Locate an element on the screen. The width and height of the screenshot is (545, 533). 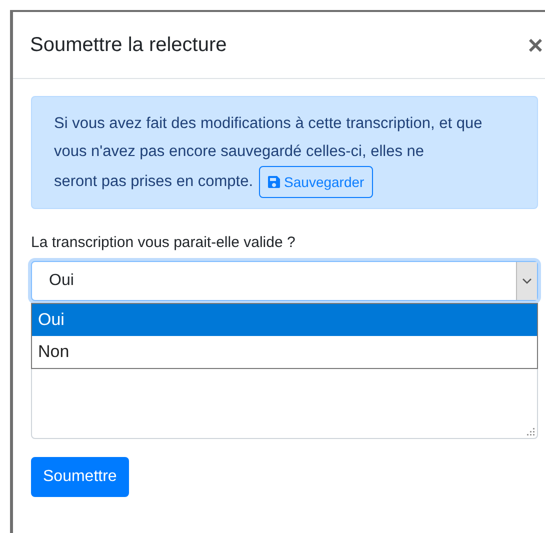
modal-title: Soumettre la relecture is located at coordinates (128, 45).